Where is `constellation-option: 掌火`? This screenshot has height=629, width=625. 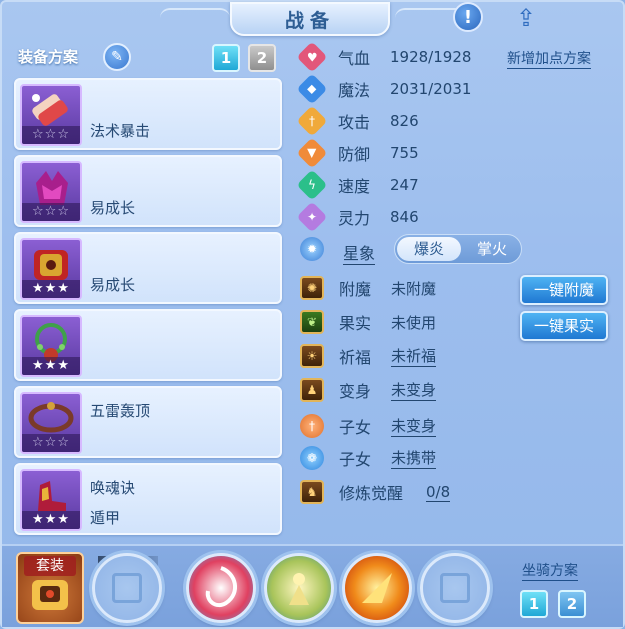
constellation-option: 掌火 is located at coordinates (492, 249).